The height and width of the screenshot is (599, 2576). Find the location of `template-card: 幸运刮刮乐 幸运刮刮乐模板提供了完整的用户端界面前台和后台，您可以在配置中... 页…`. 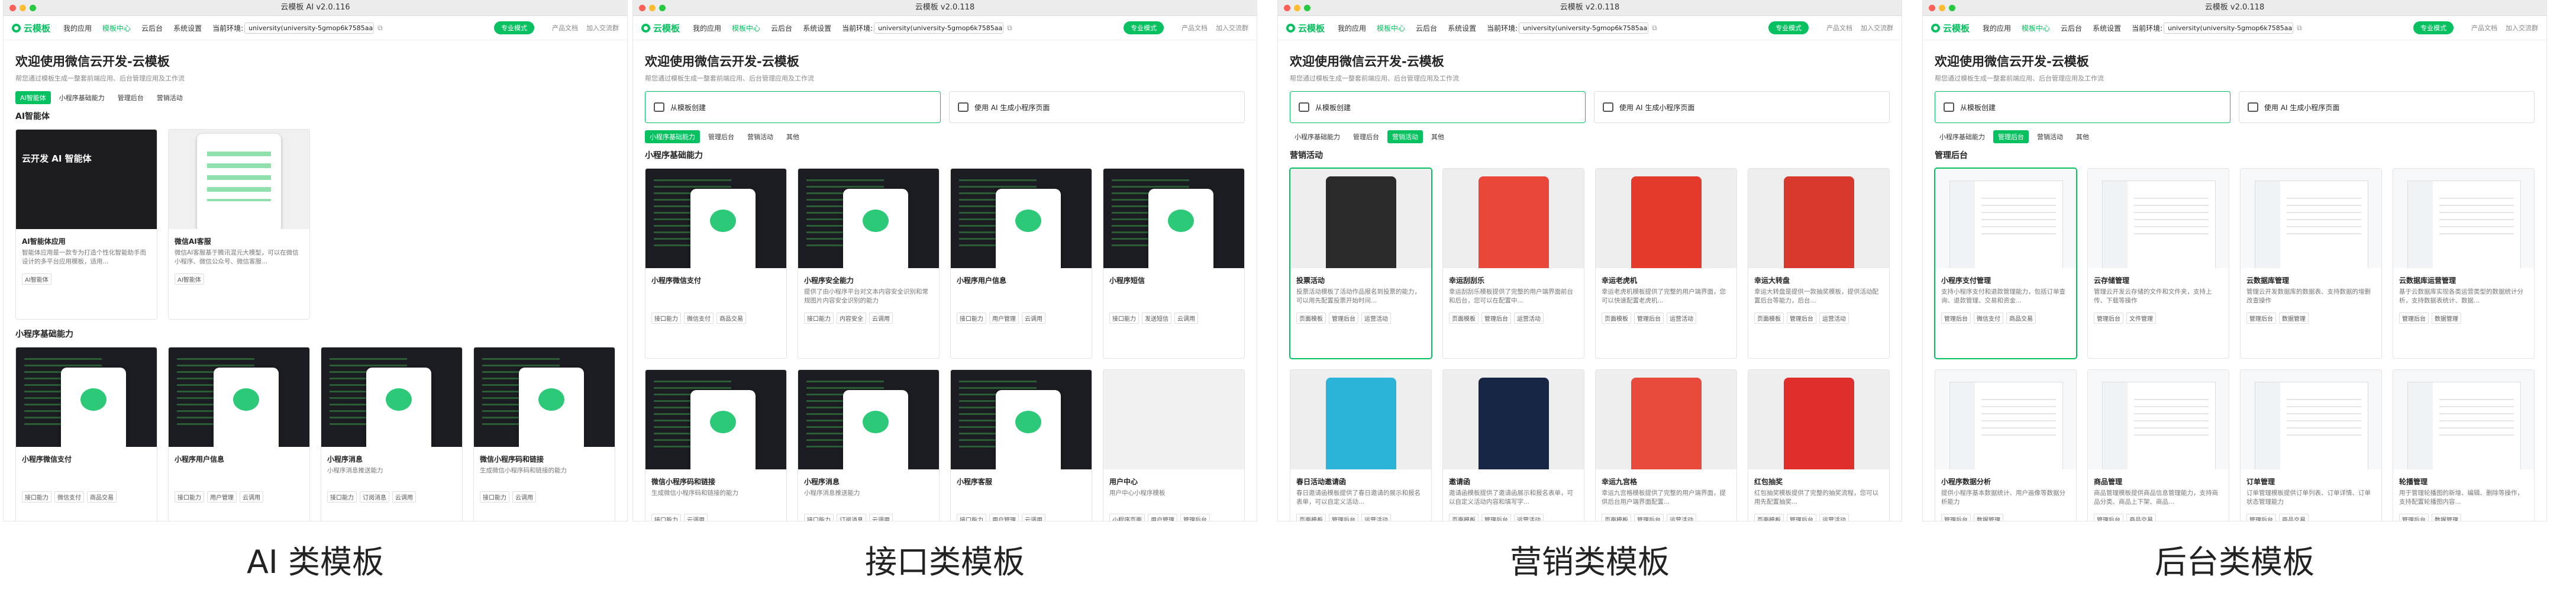

template-card: 幸运刮刮乐 幸运刮刮乐模板提供了完整的用户端界面前台和后台，您可以在配置中... 页… is located at coordinates (1513, 263).